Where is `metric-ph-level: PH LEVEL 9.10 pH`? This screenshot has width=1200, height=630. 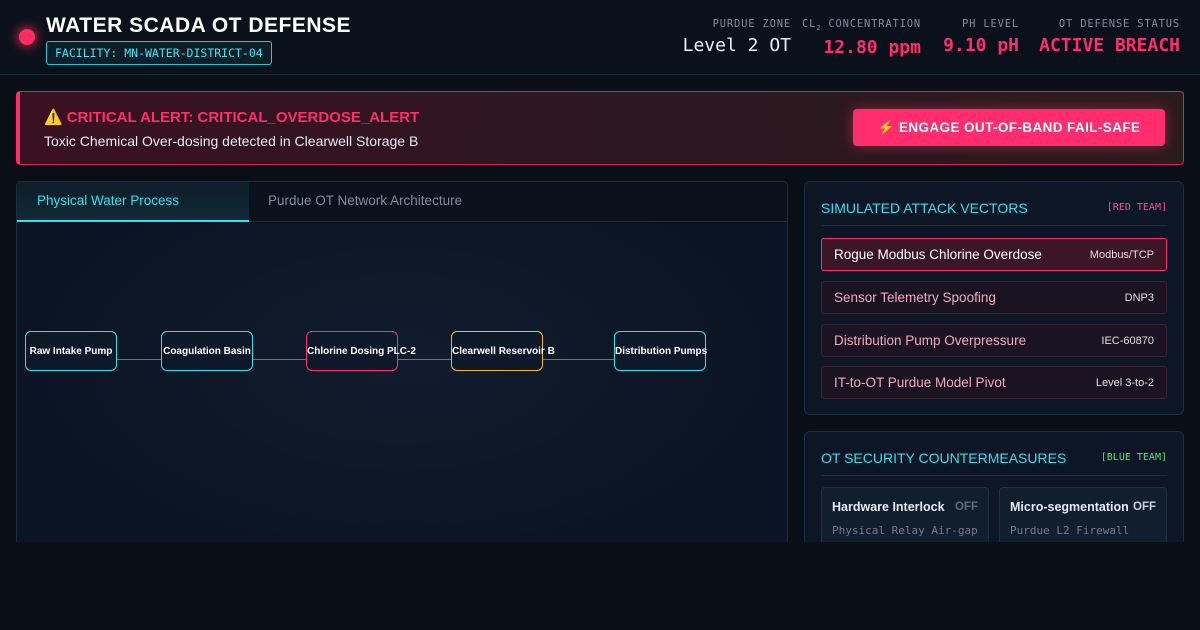 metric-ph-level: PH LEVEL 9.10 pH is located at coordinates (981, 37).